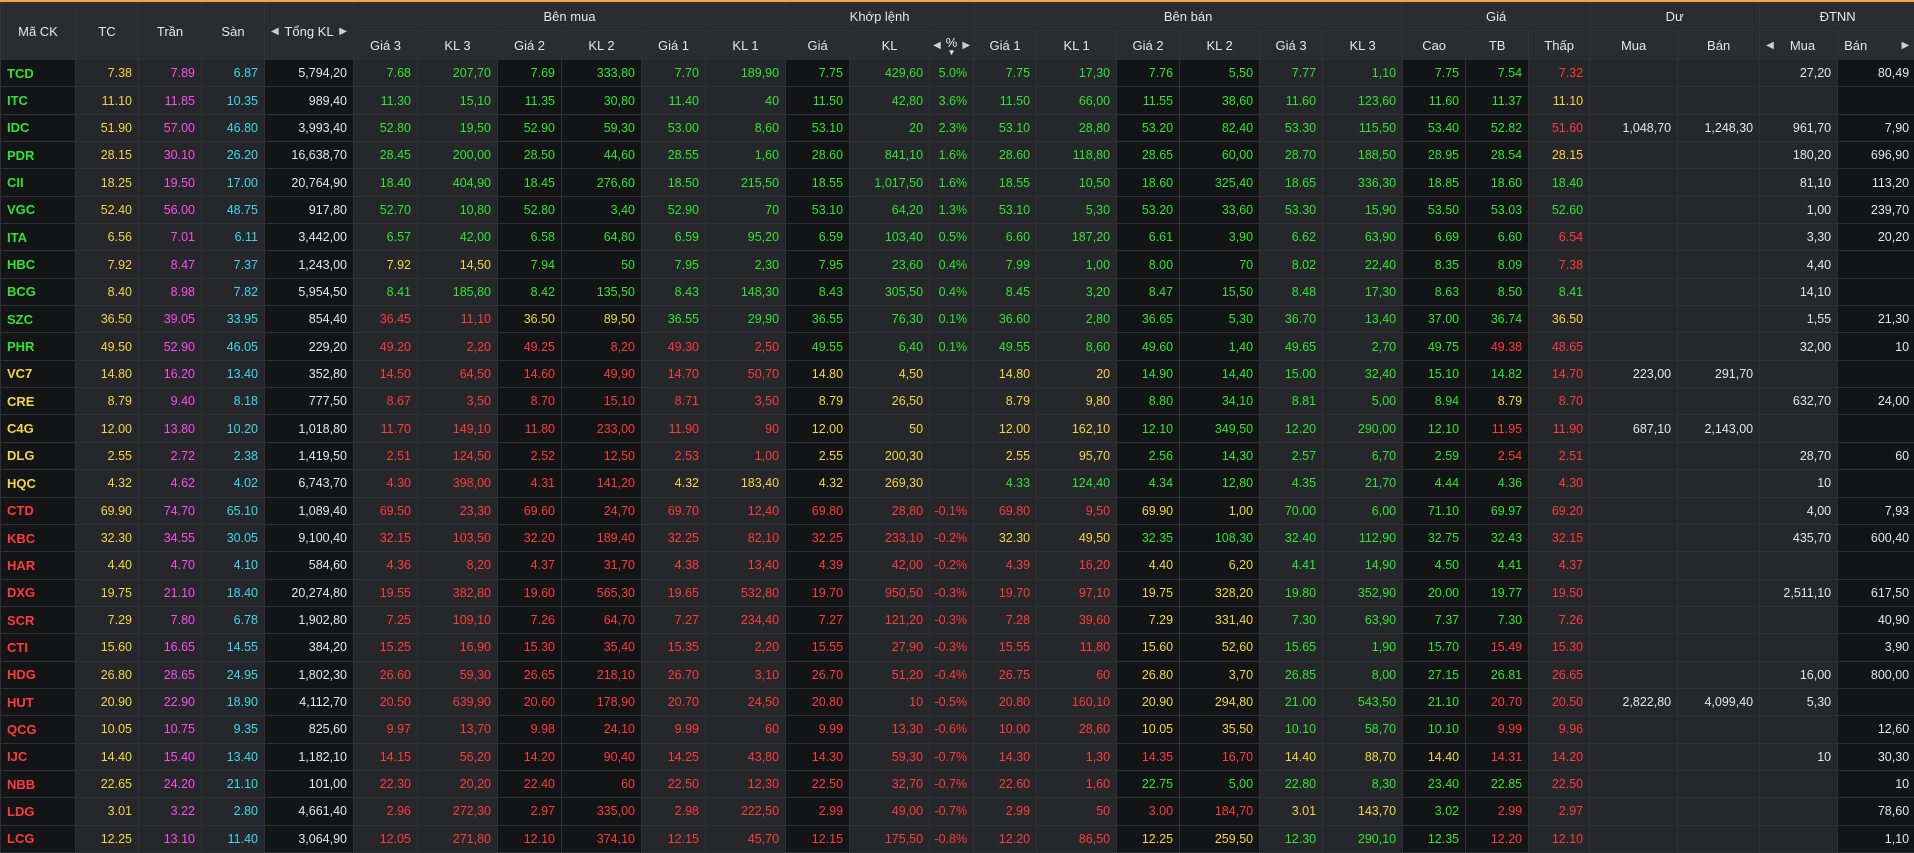 The height and width of the screenshot is (853, 1914). I want to click on high-price: 28.95, so click(1434, 155).